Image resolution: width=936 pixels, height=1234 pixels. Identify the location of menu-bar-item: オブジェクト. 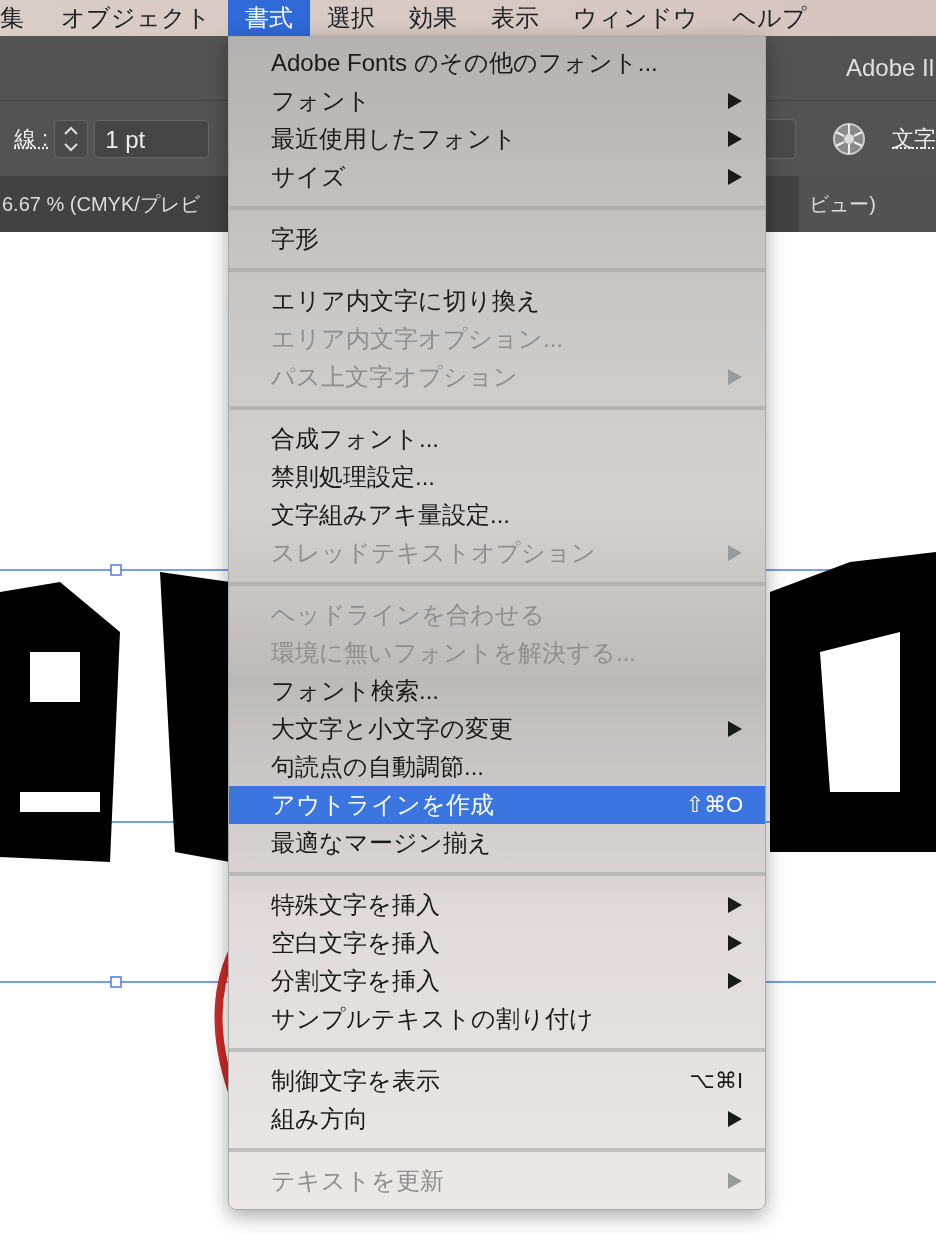
(136, 18).